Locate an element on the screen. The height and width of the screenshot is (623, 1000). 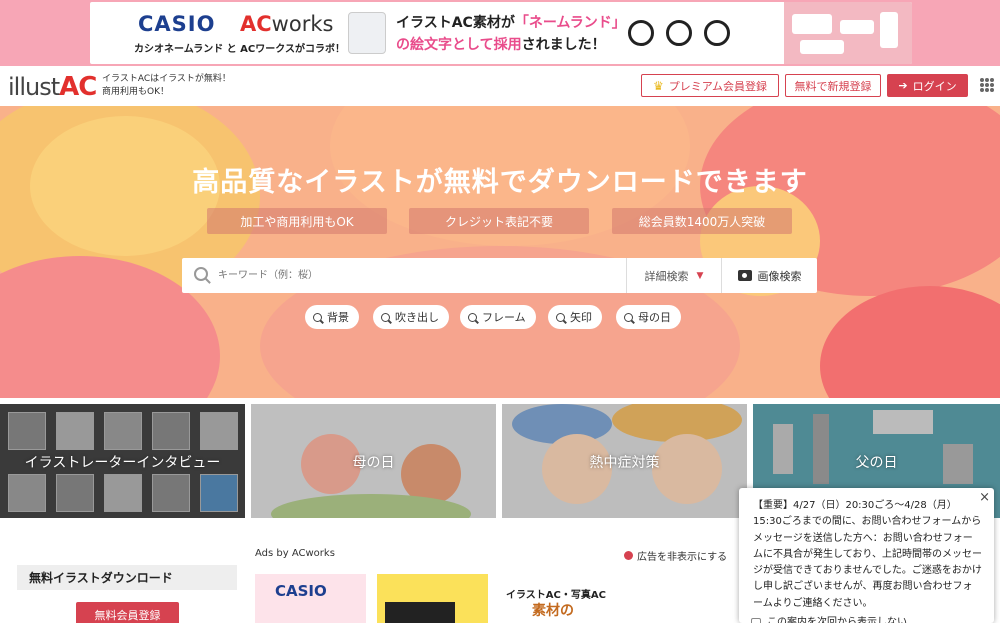
tag-arrow: 矢印 is located at coordinates (575, 317).